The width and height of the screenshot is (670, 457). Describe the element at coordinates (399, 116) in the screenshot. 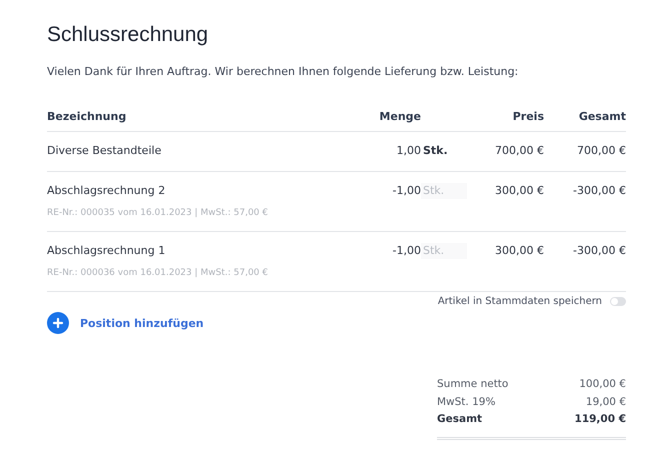

I see `column-header: Menge` at that location.